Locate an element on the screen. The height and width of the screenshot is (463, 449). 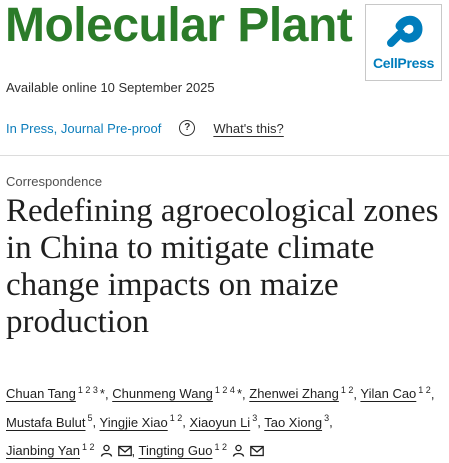
journal-pre-proof-link: In Press, Journal Pre-proof is located at coordinates (83, 128).